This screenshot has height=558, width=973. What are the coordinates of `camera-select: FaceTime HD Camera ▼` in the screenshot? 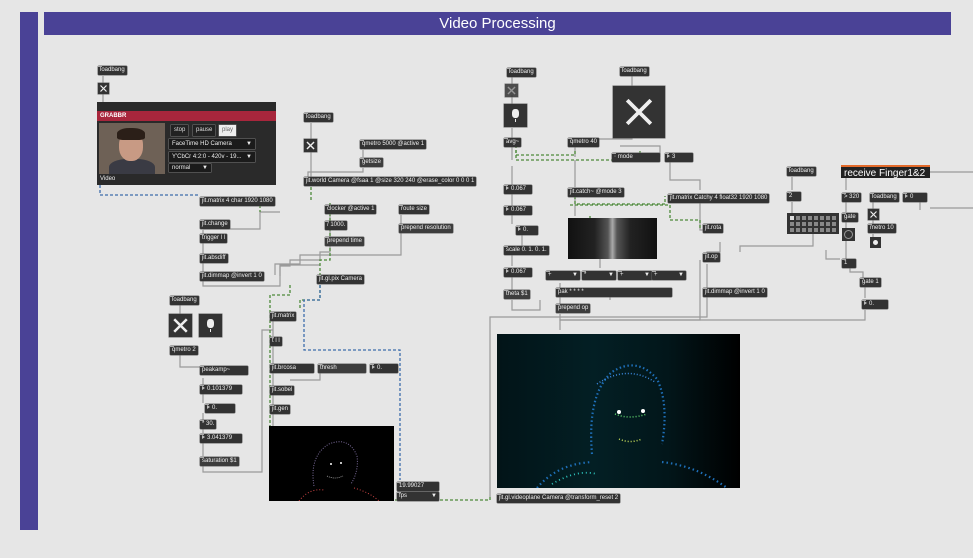 It's located at (212, 144).